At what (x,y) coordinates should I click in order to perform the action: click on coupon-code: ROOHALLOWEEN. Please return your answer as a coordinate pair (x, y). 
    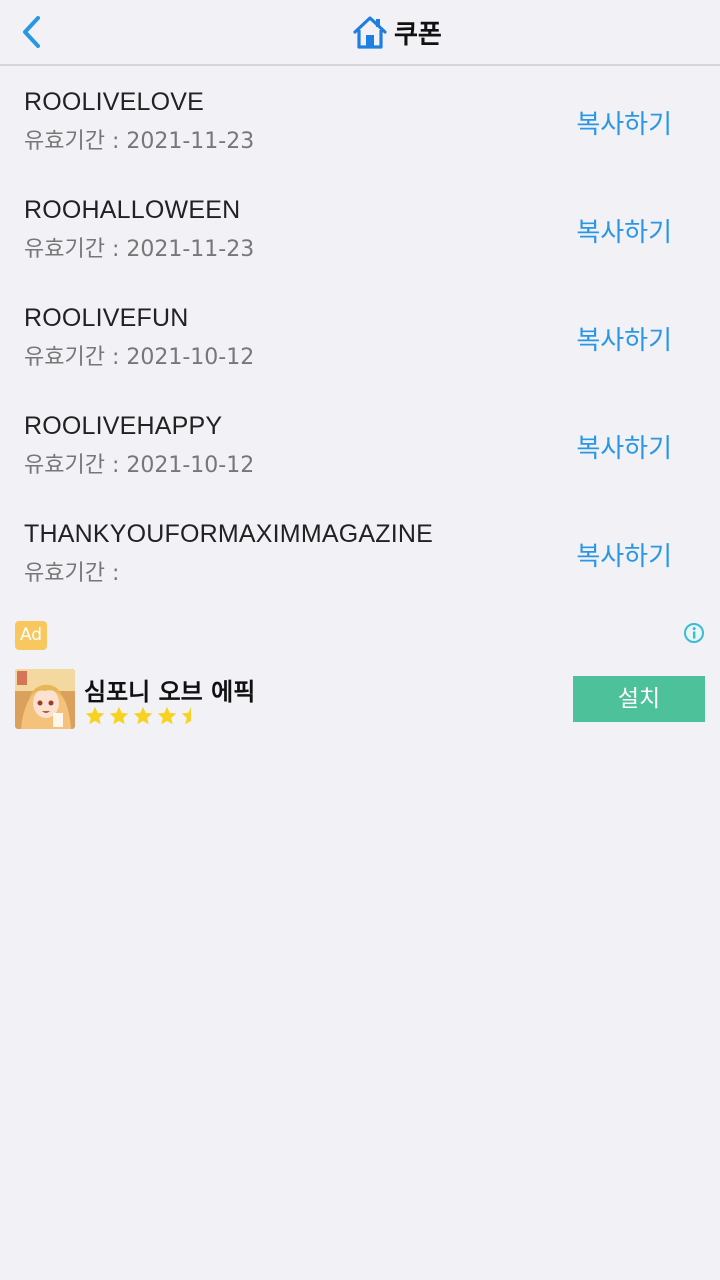
    Looking at the image, I should click on (132, 210).